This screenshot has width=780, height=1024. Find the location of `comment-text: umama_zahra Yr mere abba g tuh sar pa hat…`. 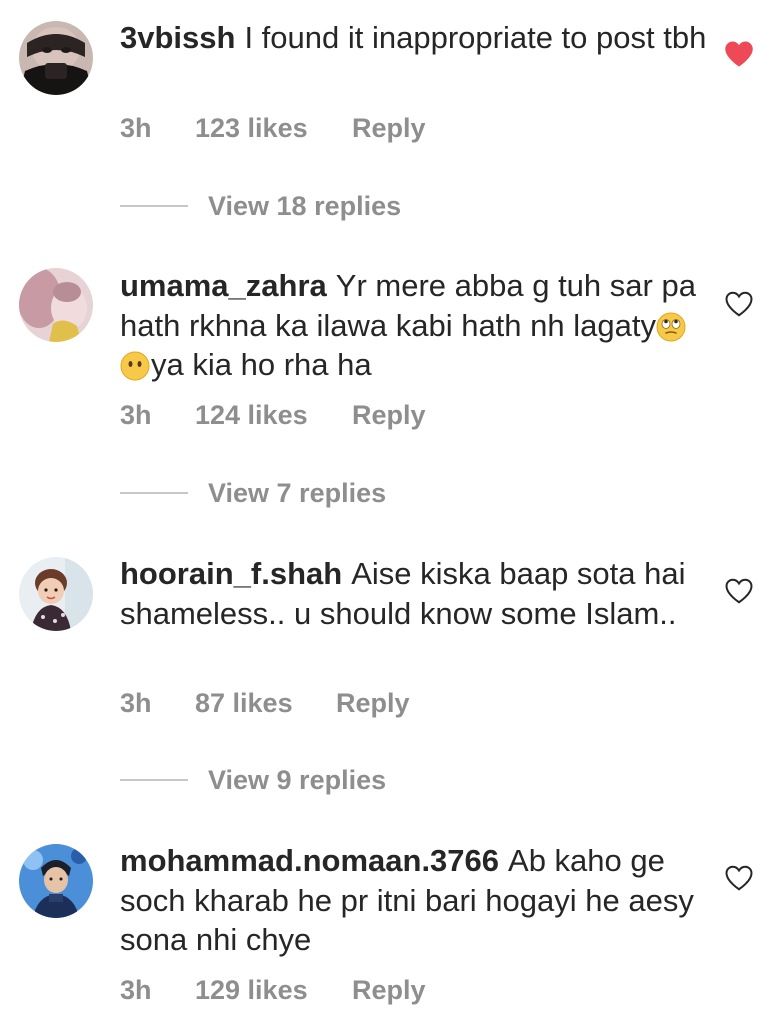

comment-text: umama_zahra Yr mere abba g tuh sar pa hat… is located at coordinates (415, 325).